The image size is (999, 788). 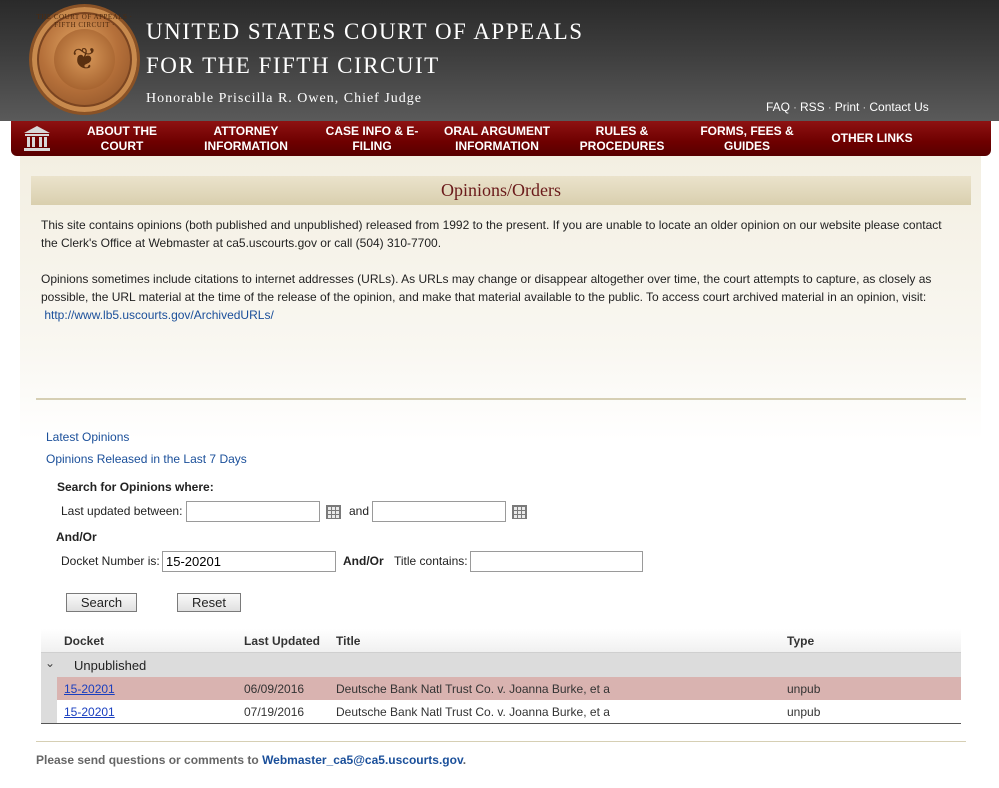 I want to click on column-header-type: Type, so click(x=800, y=641).